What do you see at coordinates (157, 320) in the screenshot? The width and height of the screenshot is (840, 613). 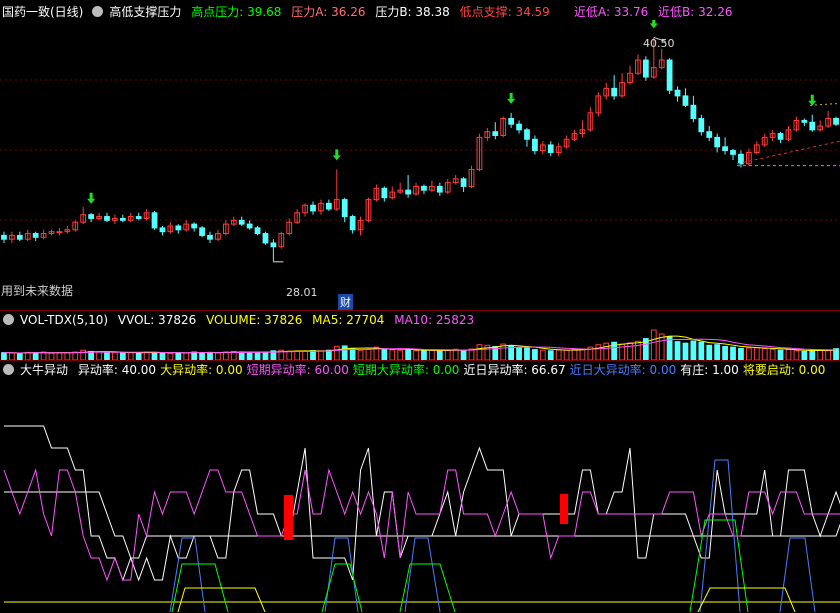 I see `vol-item-0: VVOL: 37826` at bounding box center [157, 320].